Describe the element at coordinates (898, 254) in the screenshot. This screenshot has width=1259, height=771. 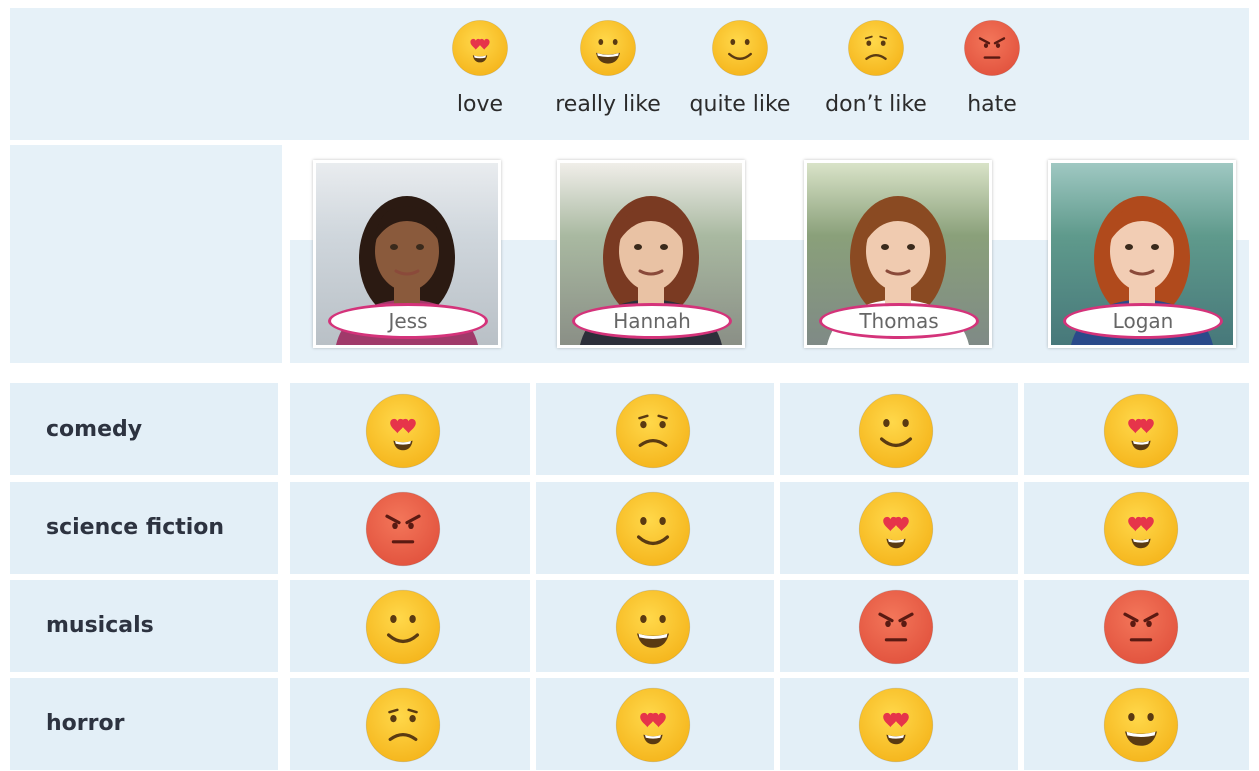
I see `person-card-thomas: Thomas` at that location.